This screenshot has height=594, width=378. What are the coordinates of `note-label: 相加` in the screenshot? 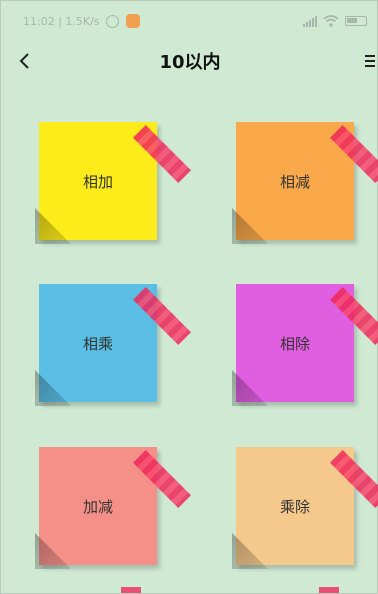 It's located at (97, 181).